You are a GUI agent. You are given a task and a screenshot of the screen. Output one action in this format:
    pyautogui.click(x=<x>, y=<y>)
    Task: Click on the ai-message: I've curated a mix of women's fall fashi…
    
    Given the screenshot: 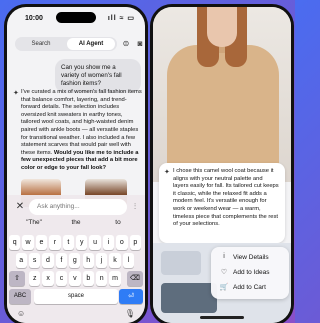 What is the action you would take?
    pyautogui.click(x=82, y=131)
    